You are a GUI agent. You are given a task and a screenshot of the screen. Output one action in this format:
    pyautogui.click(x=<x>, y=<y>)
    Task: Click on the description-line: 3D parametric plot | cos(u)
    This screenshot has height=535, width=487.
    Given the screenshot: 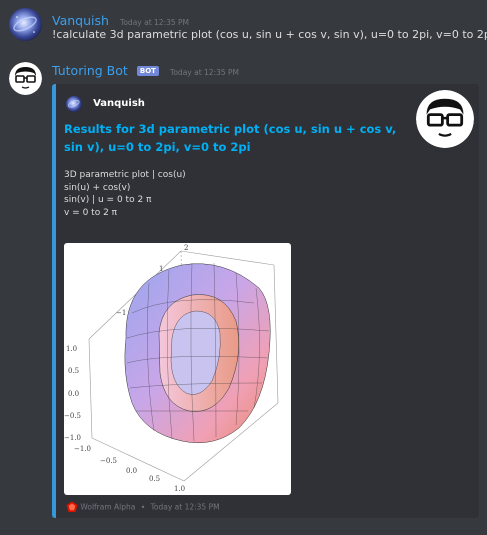 What is the action you would take?
    pyautogui.click(x=125, y=175)
    